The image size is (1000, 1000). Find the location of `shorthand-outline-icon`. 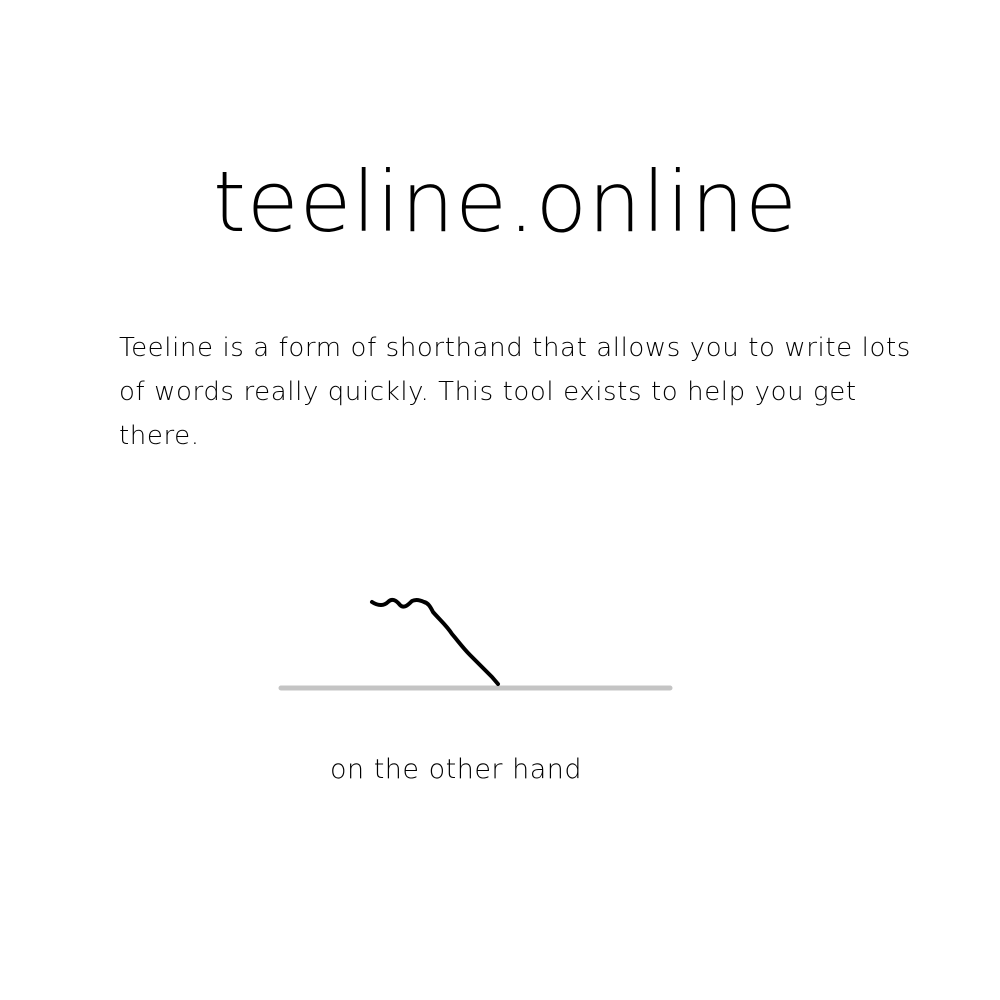

shorthand-outline-icon is located at coordinates (435, 641).